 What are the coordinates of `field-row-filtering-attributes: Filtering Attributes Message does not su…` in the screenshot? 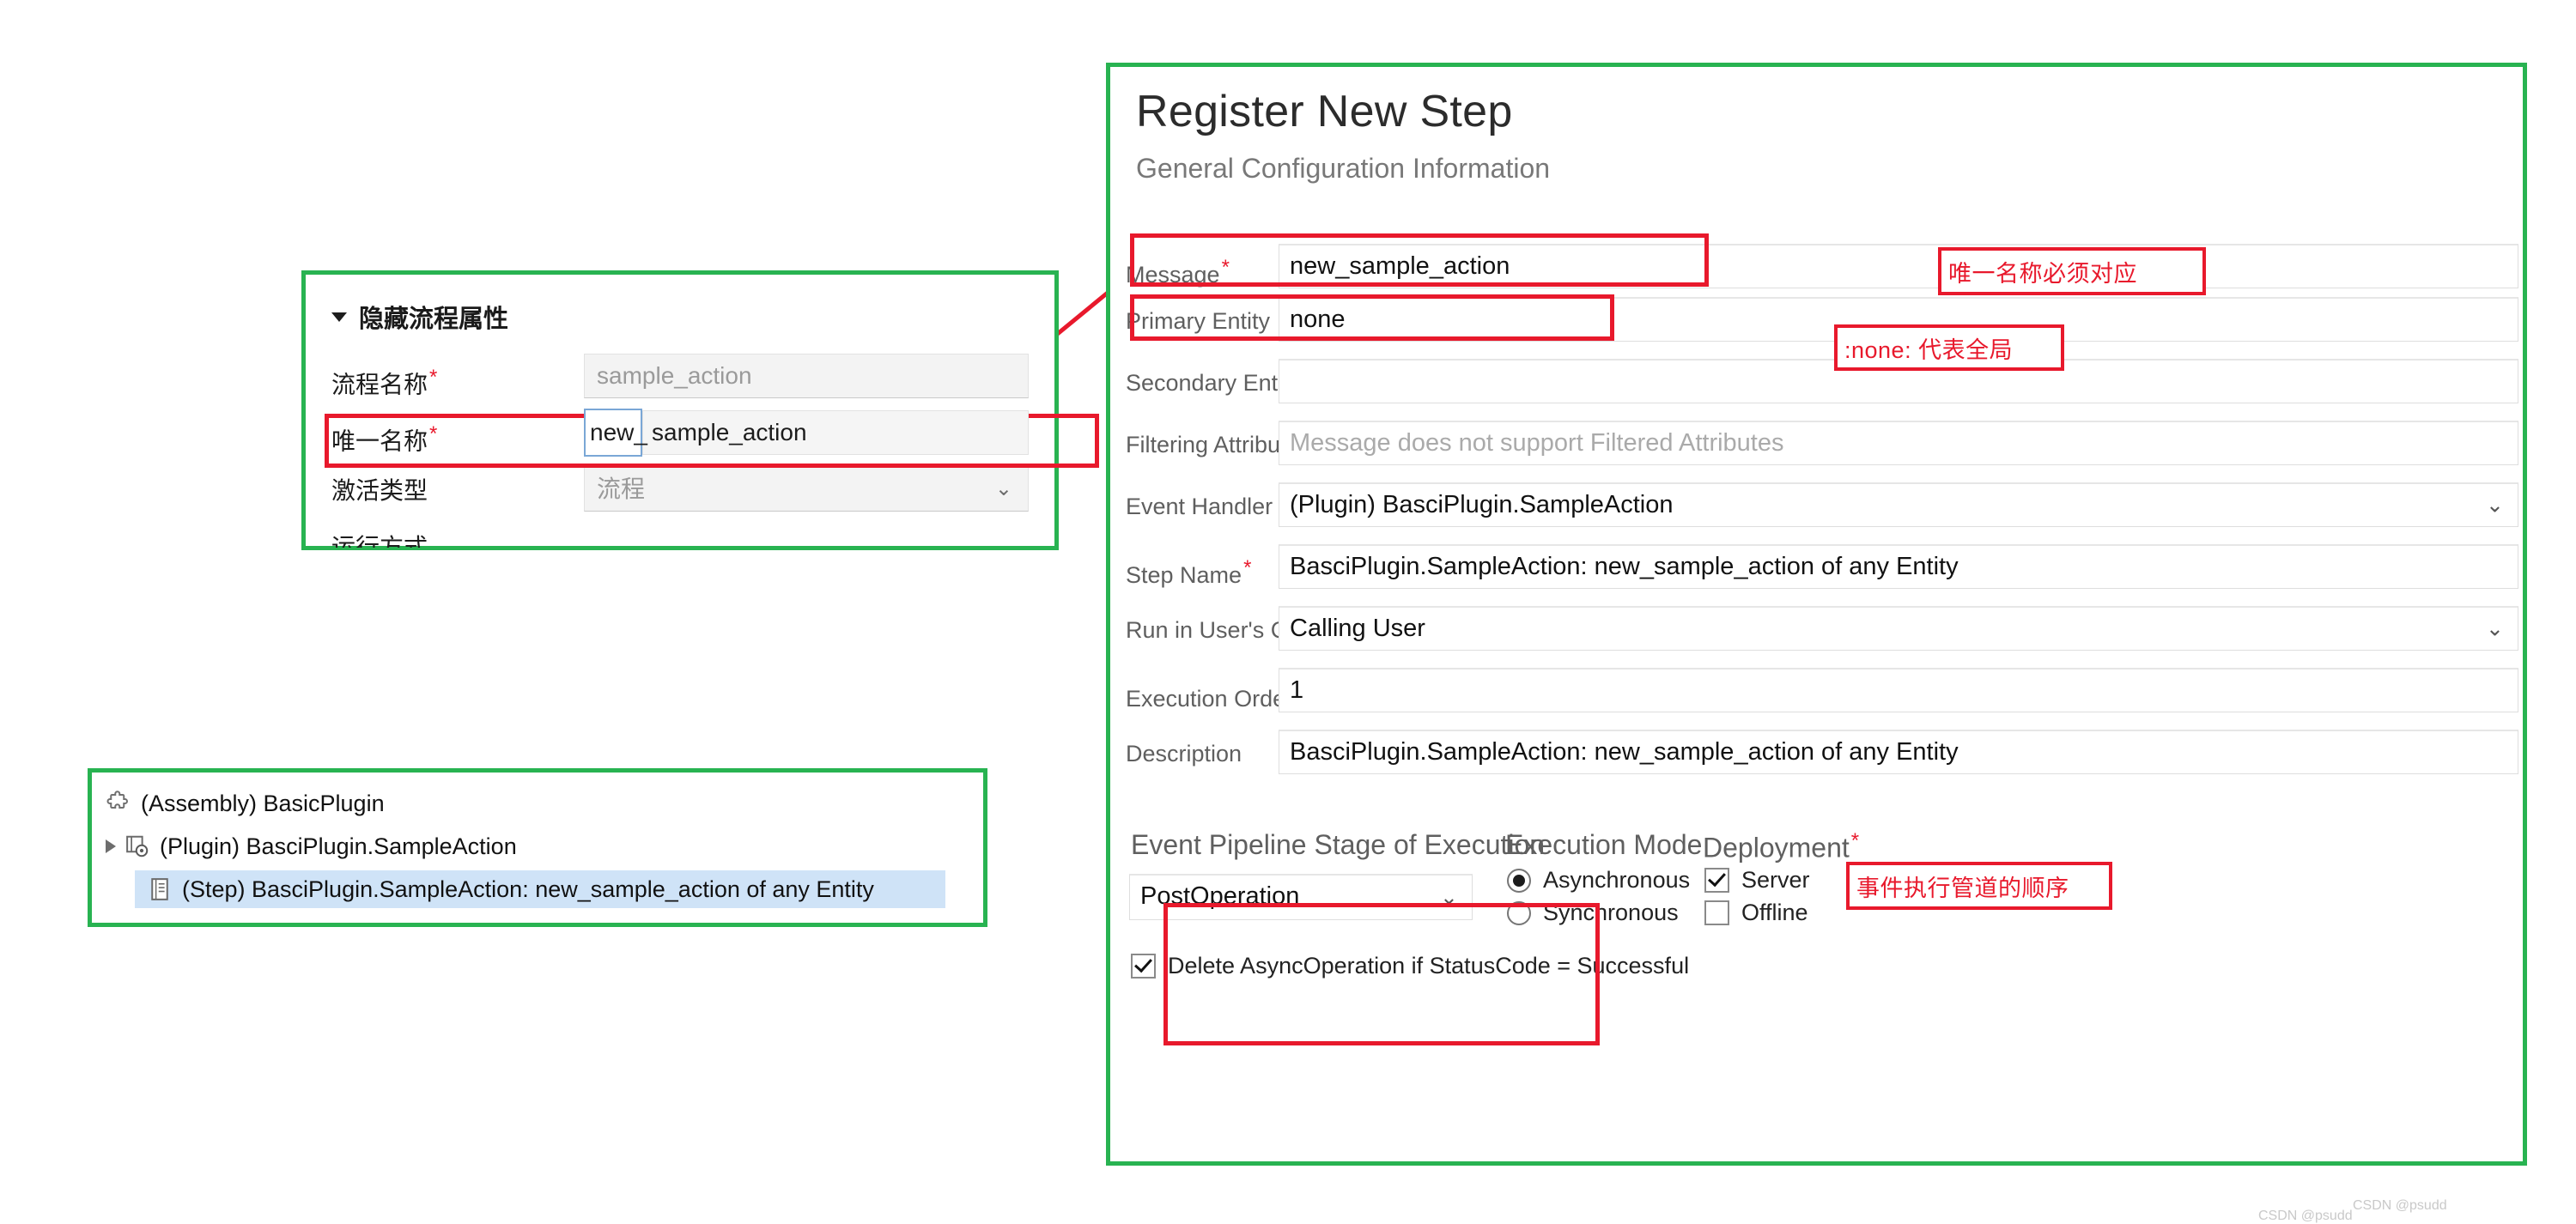 It's located at (1822, 445).